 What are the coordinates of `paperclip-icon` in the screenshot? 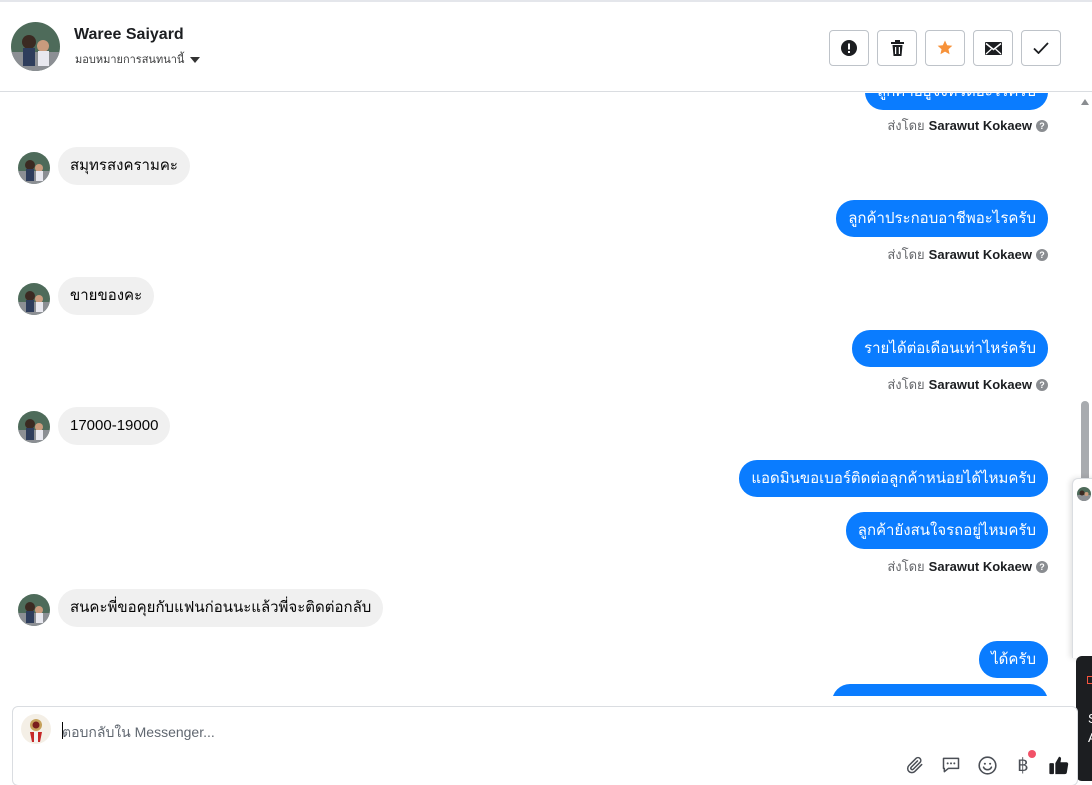 It's located at (914, 765).